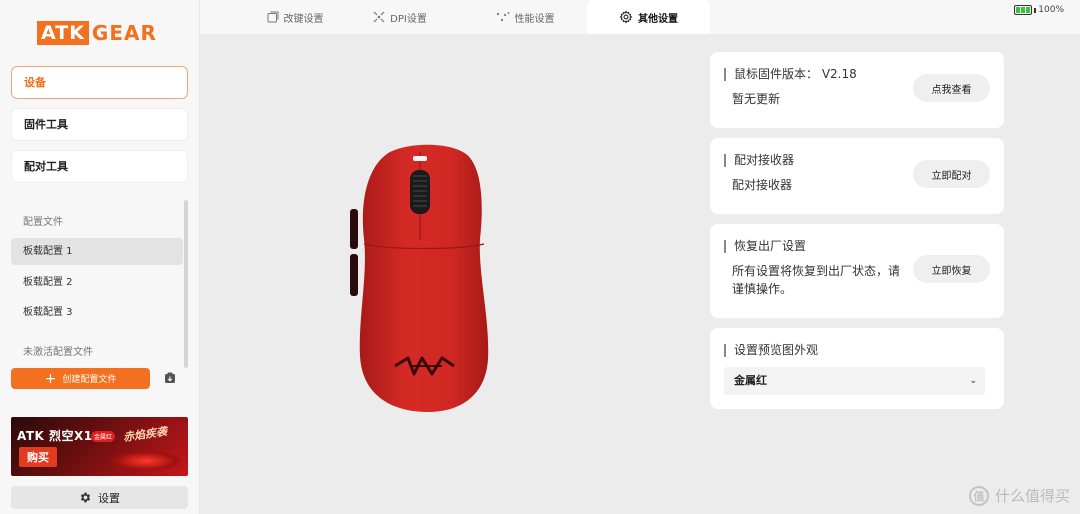 The image size is (1080, 514). I want to click on tab-keymap-label: 改键设置, so click(303, 19).